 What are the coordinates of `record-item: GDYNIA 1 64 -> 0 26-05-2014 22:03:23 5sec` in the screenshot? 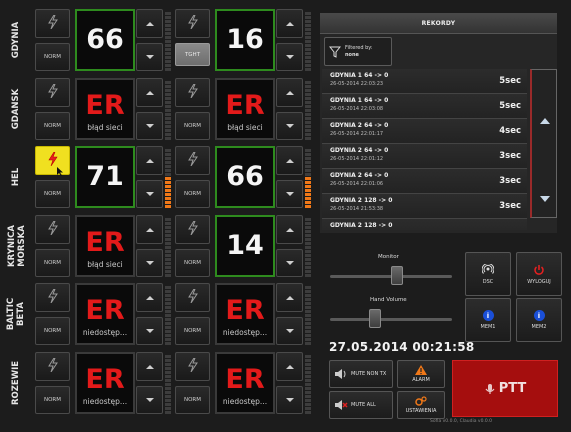 It's located at (424, 81).